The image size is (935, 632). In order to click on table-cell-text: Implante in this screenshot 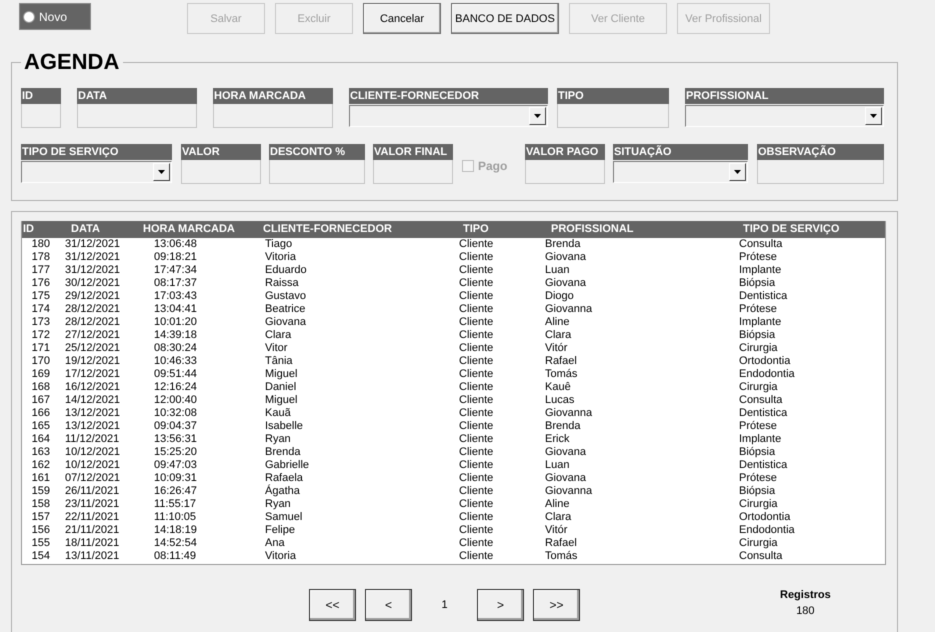, I will do `click(760, 322)`.